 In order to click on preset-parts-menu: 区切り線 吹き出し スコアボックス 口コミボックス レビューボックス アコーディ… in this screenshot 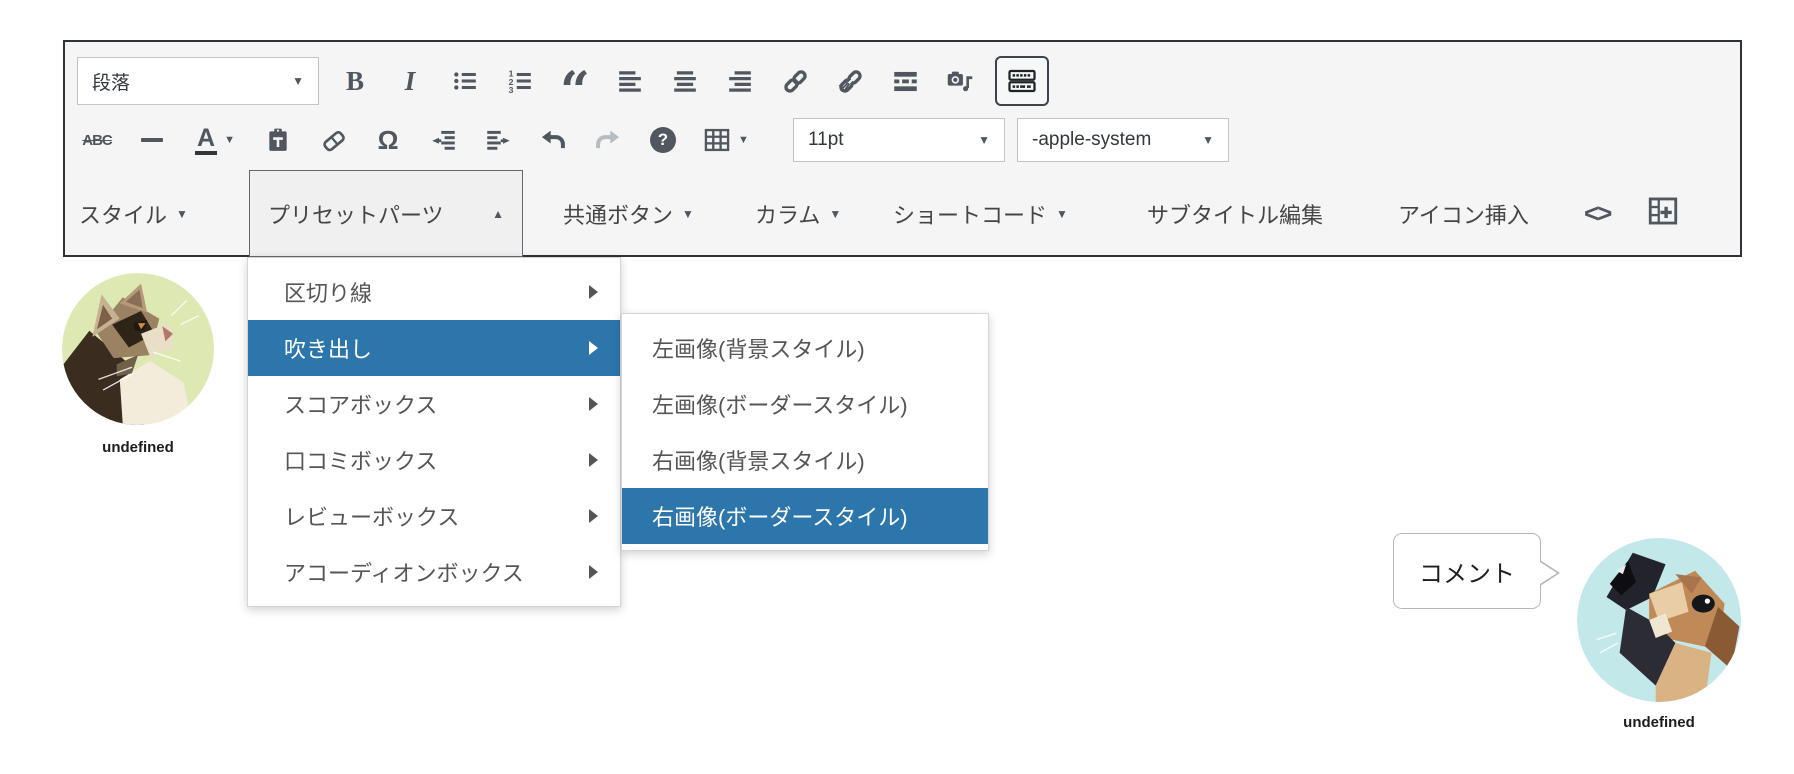, I will do `click(434, 432)`.